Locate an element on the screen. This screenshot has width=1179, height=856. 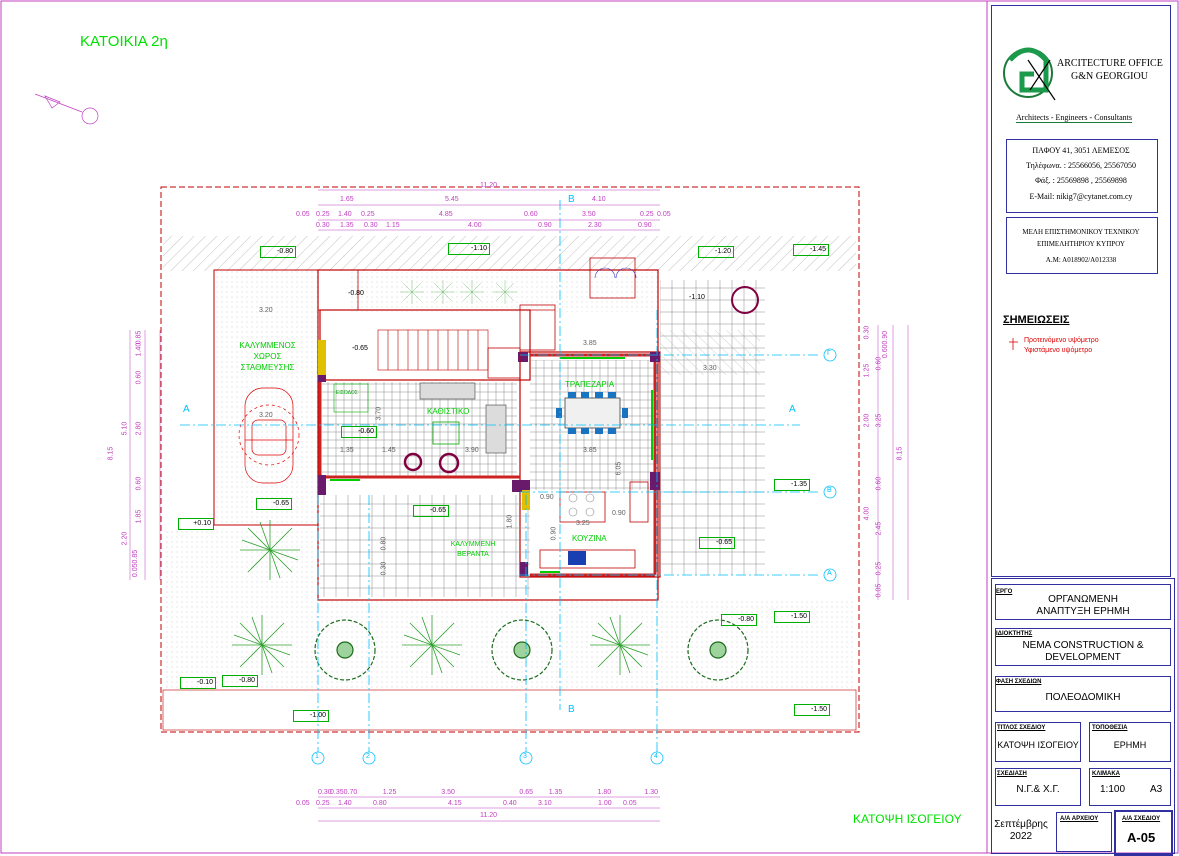
level-tag: +0.10 is located at coordinates (196, 524).